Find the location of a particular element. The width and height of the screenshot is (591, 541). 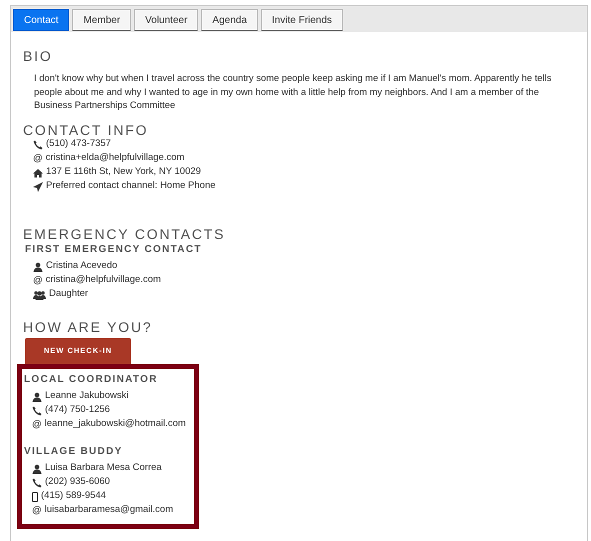

contact-detail: (474) 750-1256 is located at coordinates (77, 410).